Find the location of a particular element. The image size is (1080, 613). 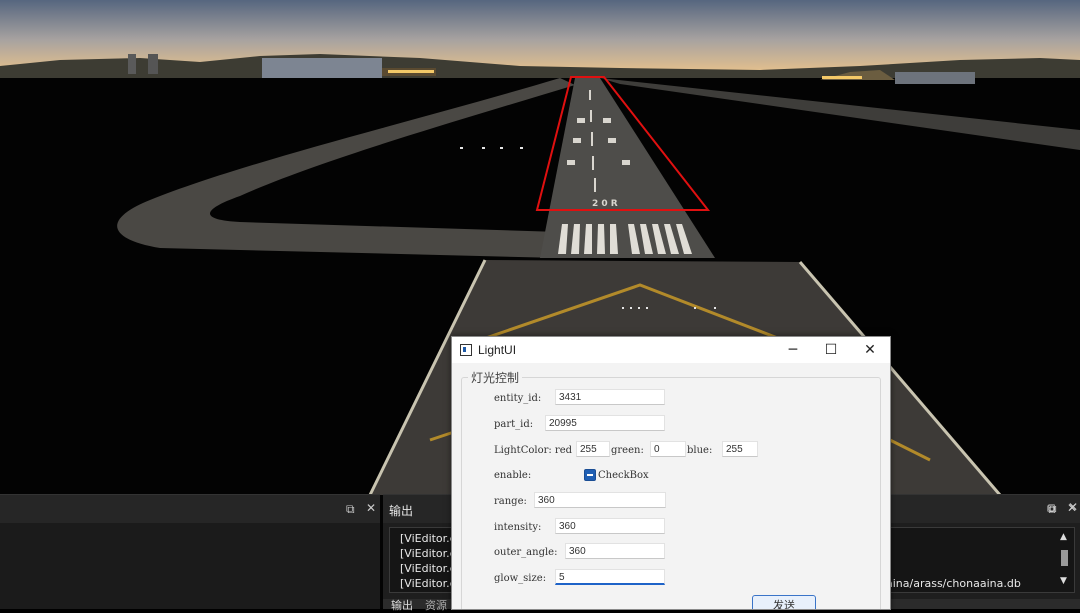

runway-number: 2 0 R is located at coordinates (605, 204).